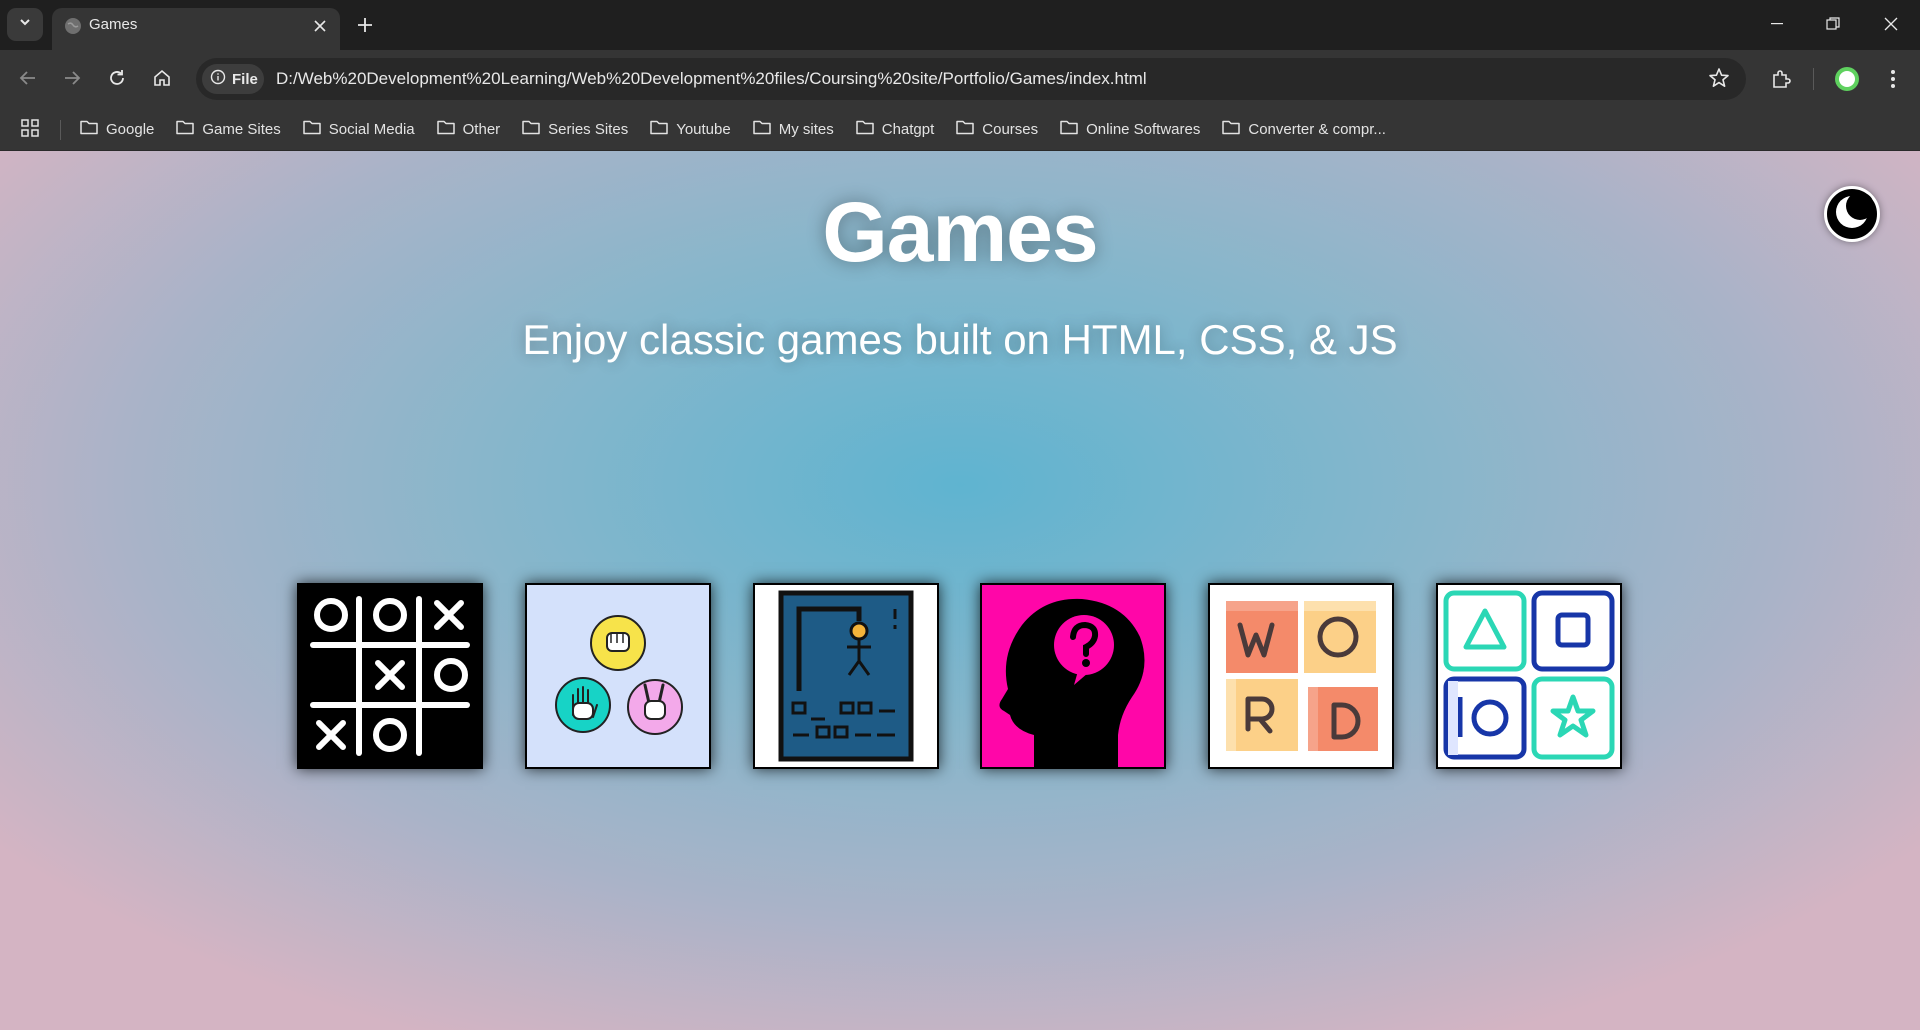 Image resolution: width=1920 pixels, height=1030 pixels. What do you see at coordinates (1813, 79) in the screenshot?
I see `toolbar-separator` at bounding box center [1813, 79].